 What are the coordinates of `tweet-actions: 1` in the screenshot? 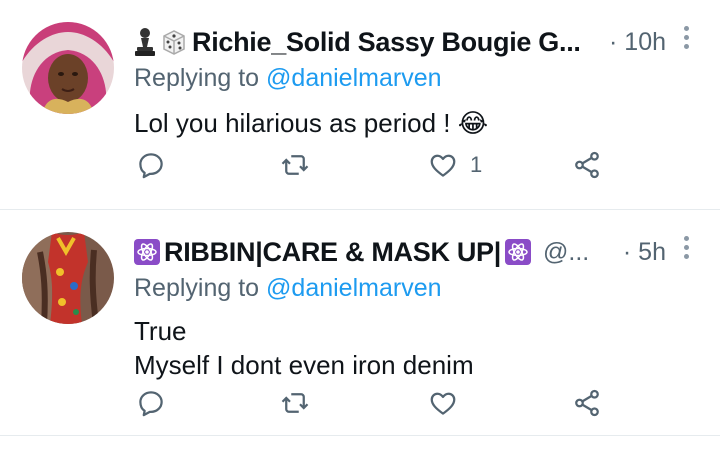 It's located at (374, 170).